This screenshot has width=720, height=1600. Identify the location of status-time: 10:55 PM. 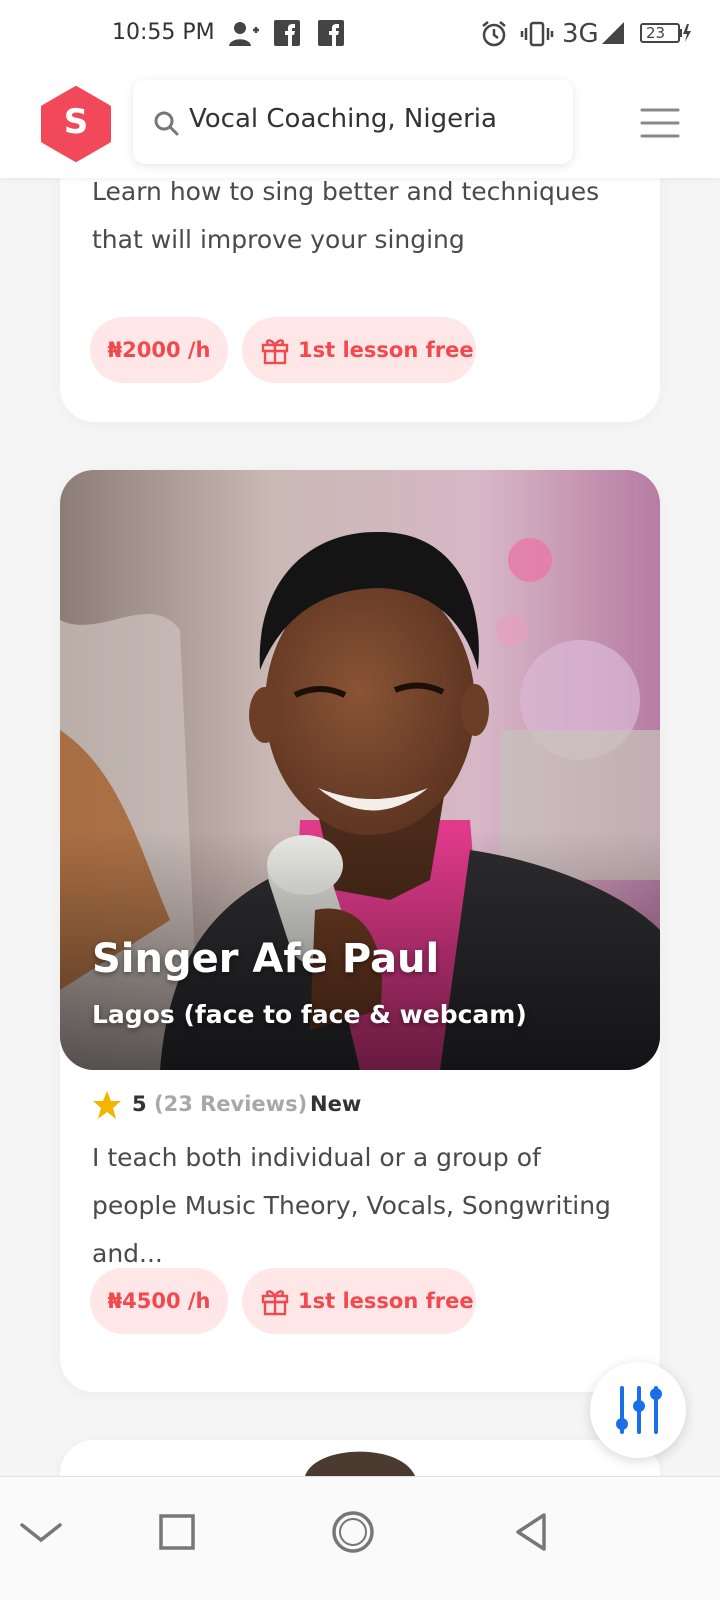
(163, 32).